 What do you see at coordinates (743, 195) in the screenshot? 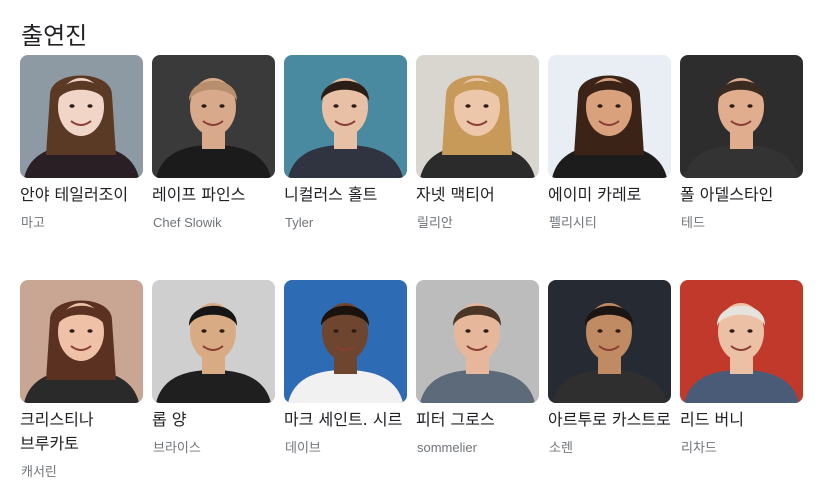
I see `actor-name: 폴 아델스타인` at bounding box center [743, 195].